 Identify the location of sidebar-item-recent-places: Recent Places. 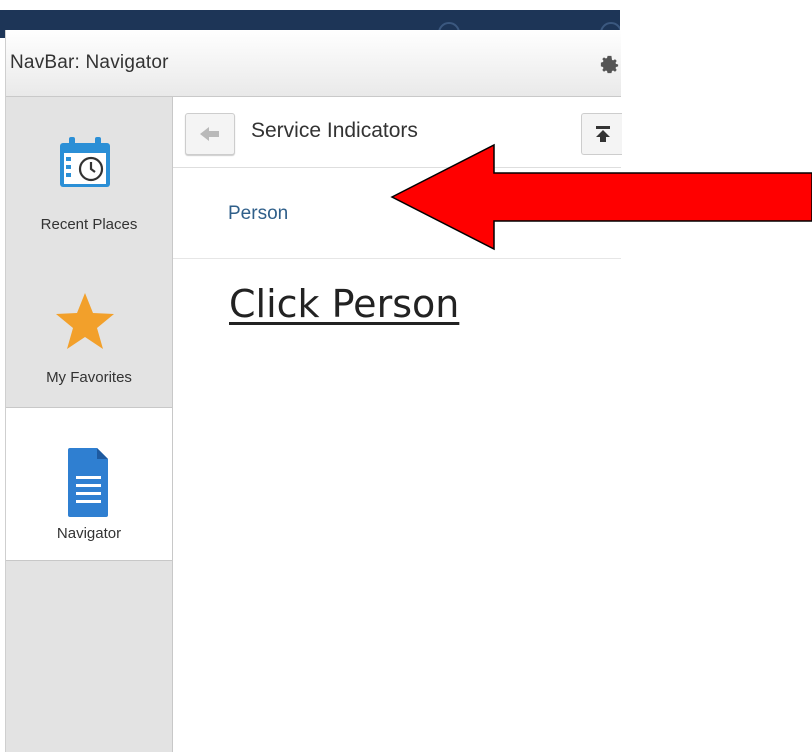
(89, 173).